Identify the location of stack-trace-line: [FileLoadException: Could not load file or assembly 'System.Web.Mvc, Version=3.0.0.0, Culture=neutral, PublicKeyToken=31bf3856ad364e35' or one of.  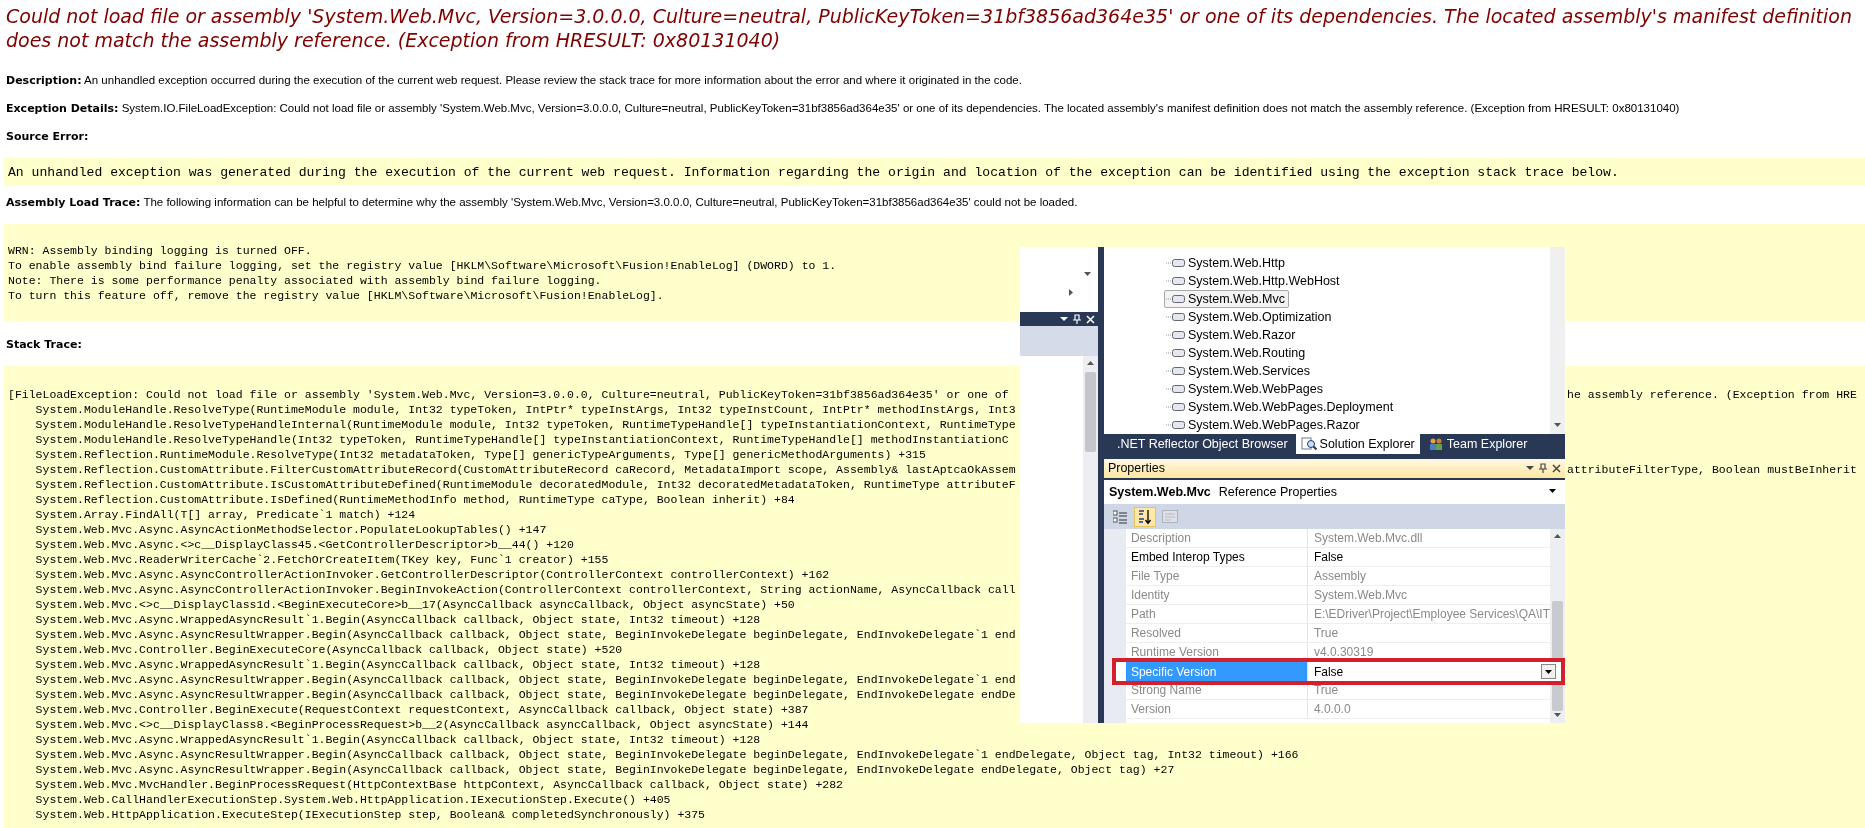
(508, 394).